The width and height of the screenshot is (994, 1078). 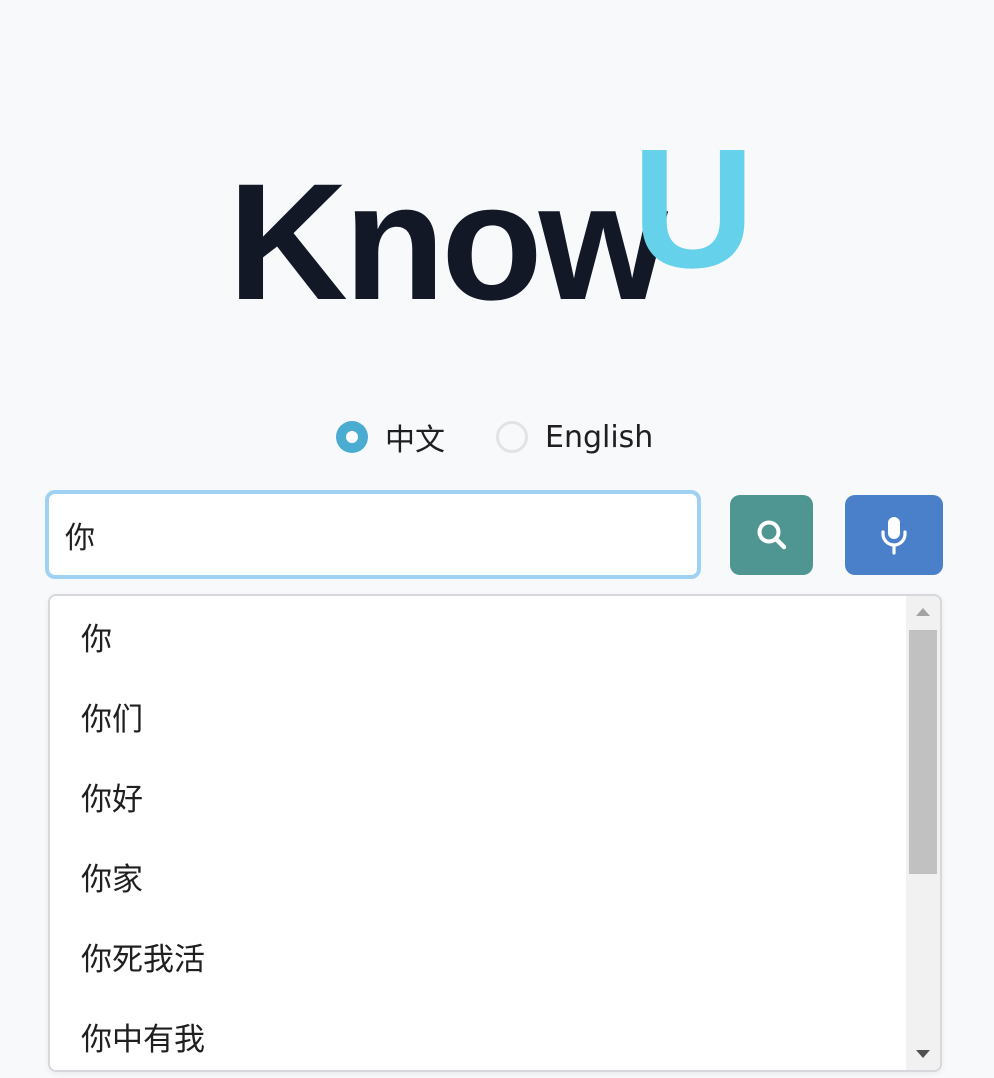 I want to click on search-input, so click(x=373, y=534).